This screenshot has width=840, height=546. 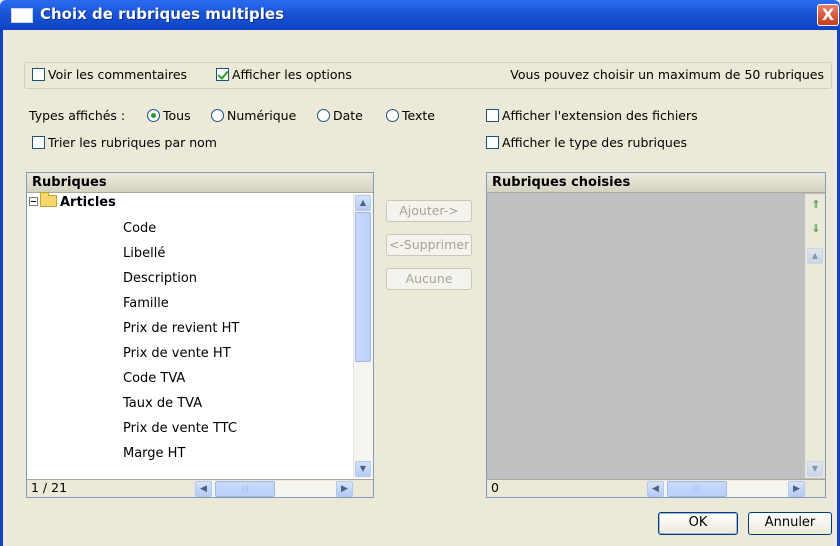 I want to click on radio-tous: Tous, so click(x=169, y=115).